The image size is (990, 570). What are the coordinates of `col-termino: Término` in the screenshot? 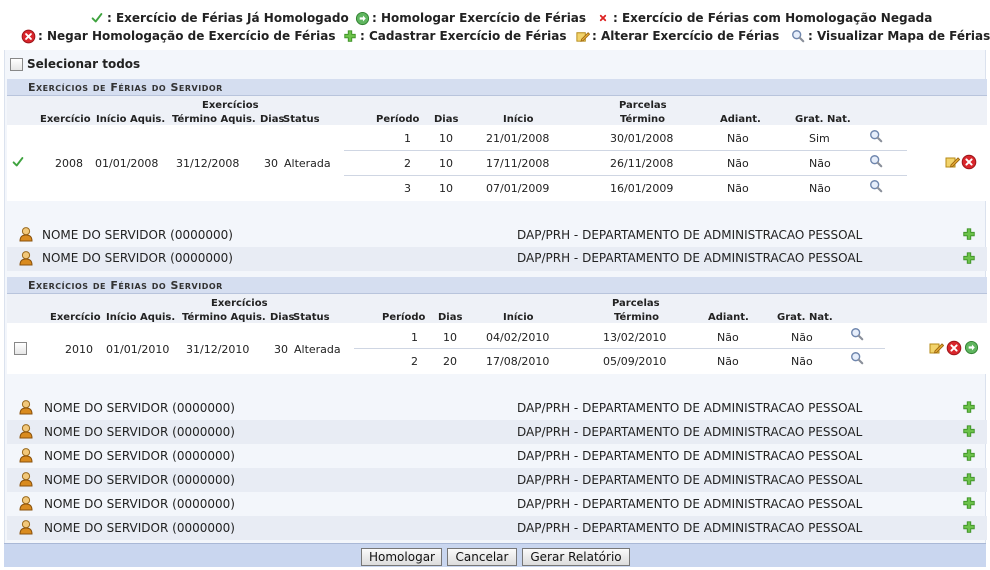 It's located at (643, 119).